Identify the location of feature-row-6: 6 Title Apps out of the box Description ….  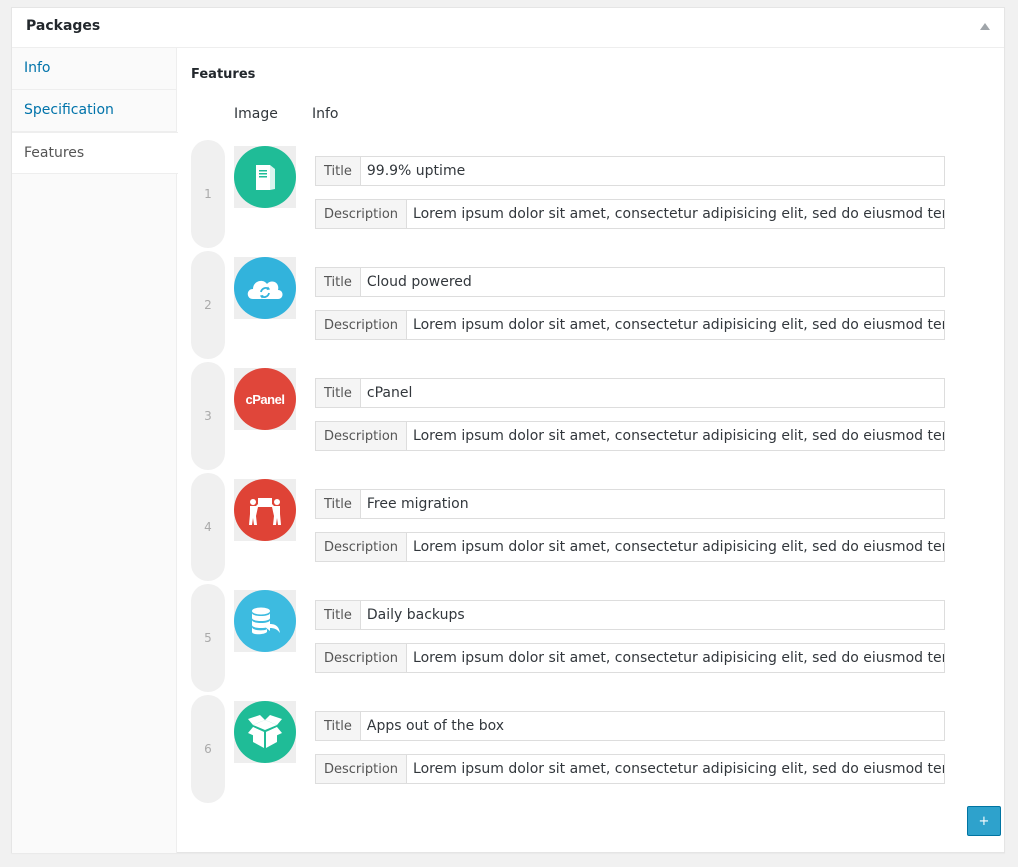
(576, 750).